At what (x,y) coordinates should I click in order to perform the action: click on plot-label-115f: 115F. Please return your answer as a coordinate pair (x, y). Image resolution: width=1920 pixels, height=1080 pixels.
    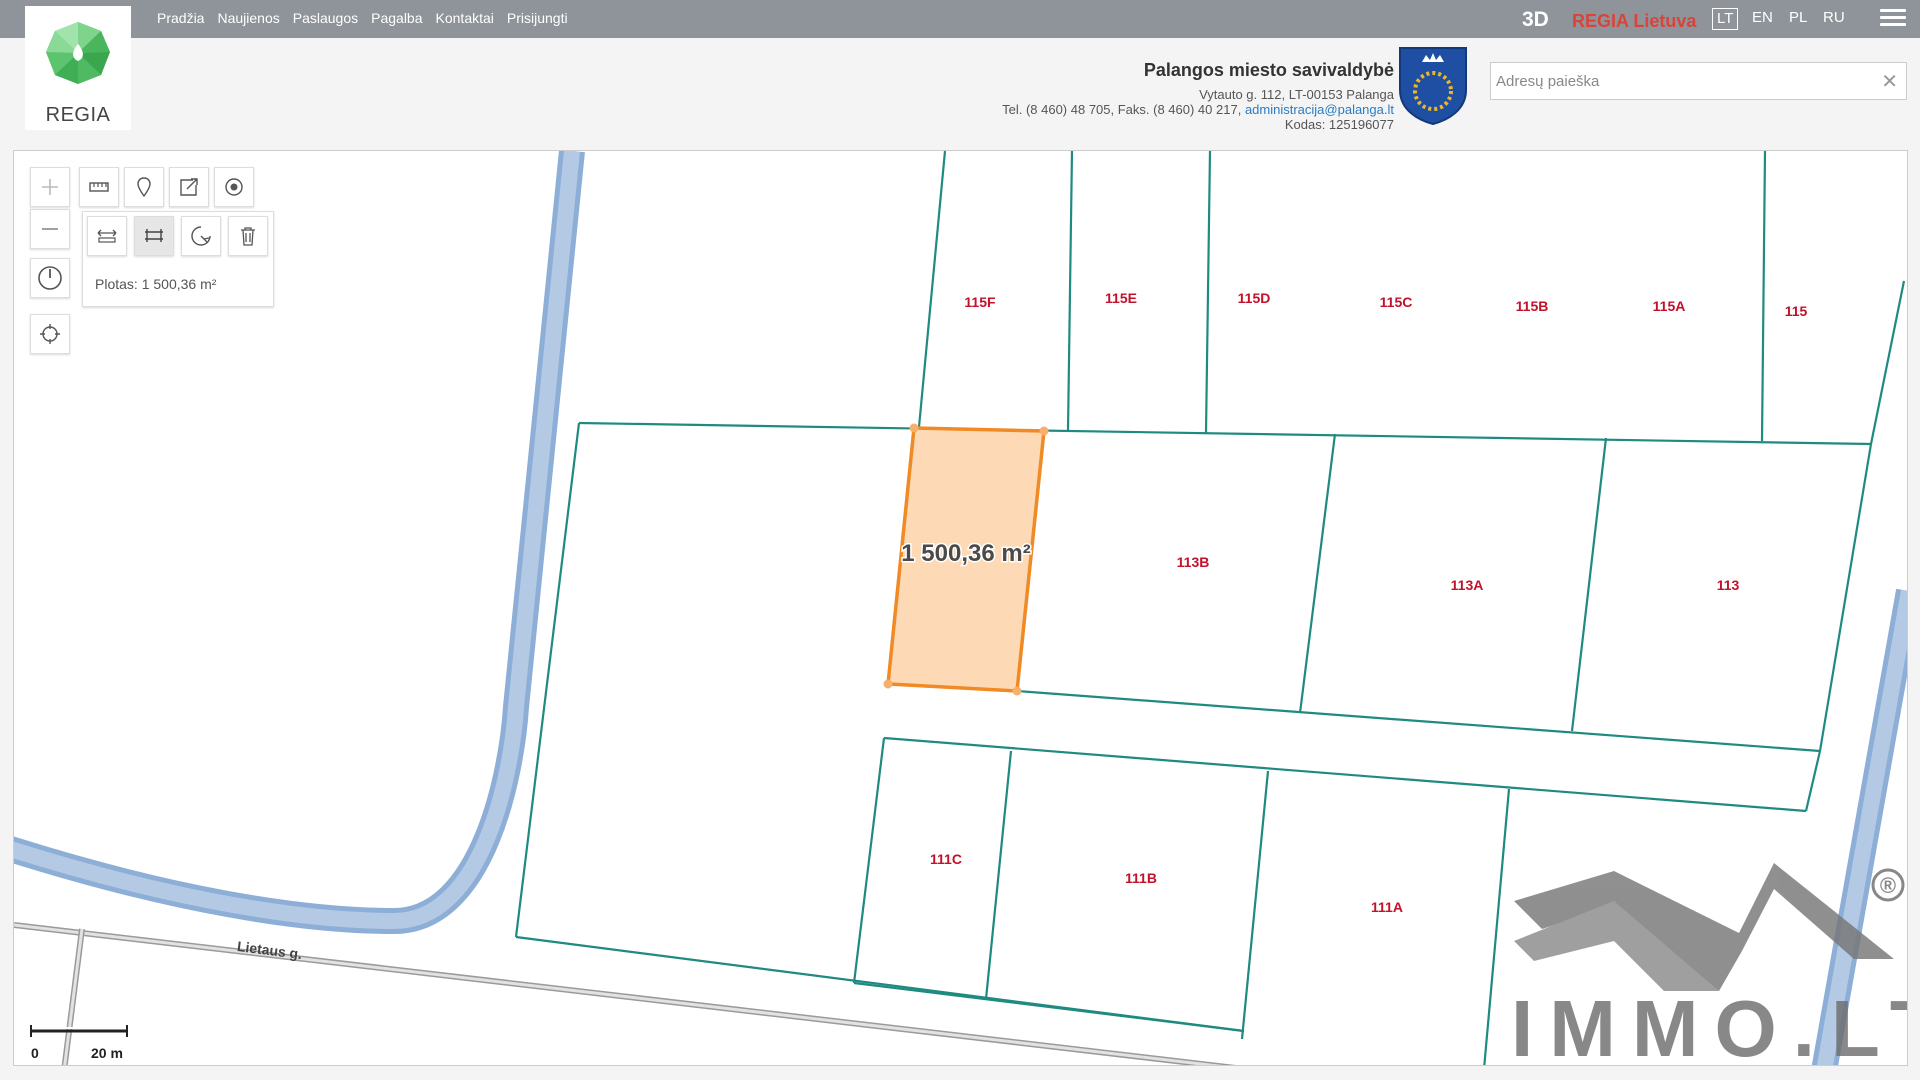
    Looking at the image, I should click on (980, 302).